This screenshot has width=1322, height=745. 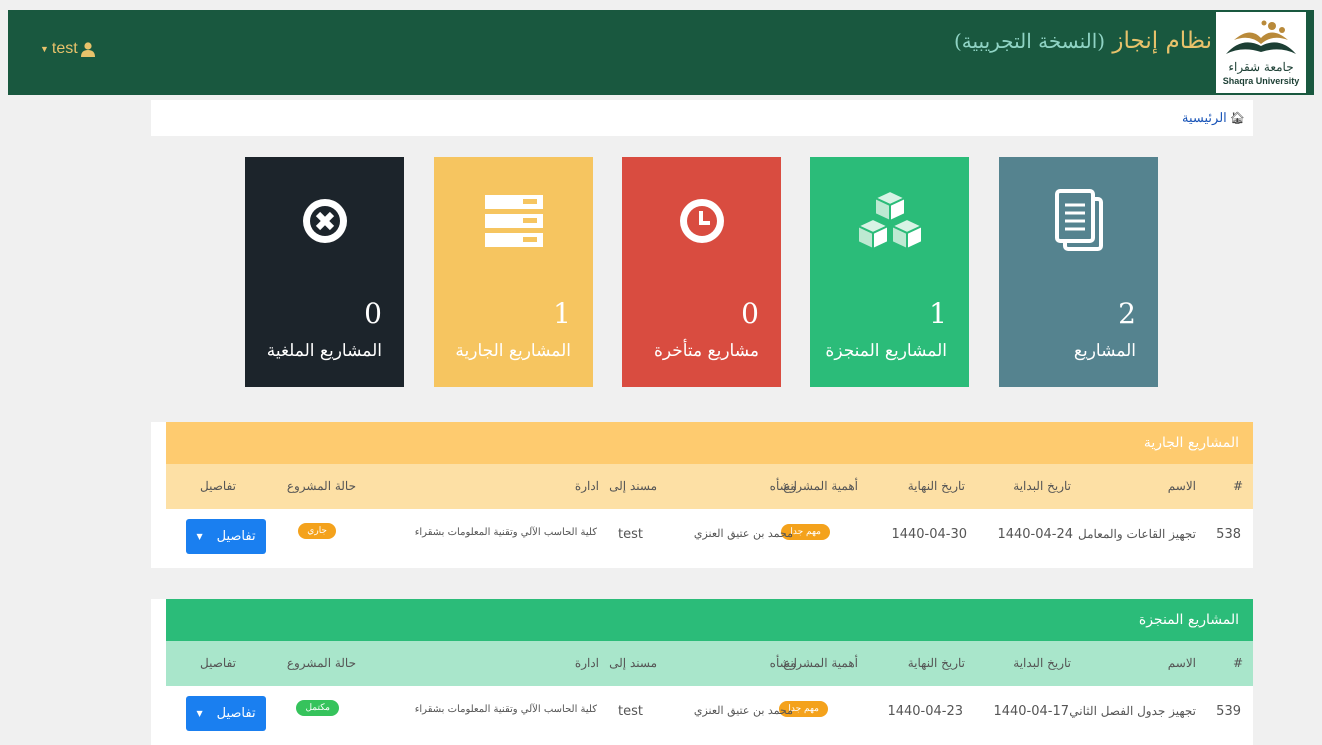 I want to click on stat-label: المشاريع, so click(x=1104, y=351).